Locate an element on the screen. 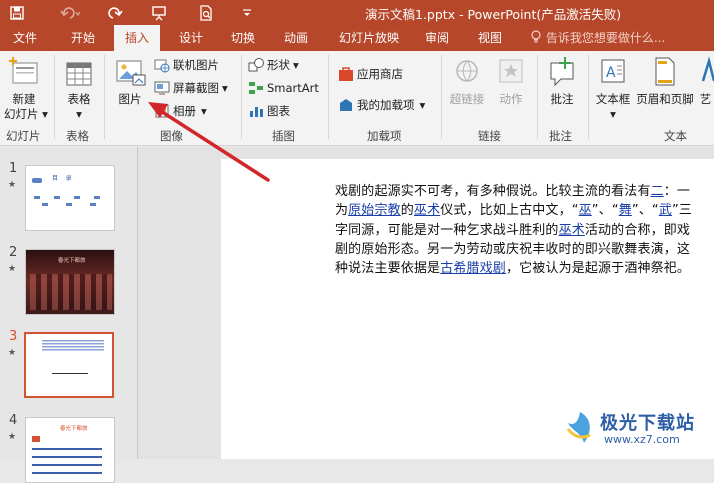  title-bar: 演示文稿1.pptx - PowerPoint(产品激活失败) is located at coordinates (357, 12).